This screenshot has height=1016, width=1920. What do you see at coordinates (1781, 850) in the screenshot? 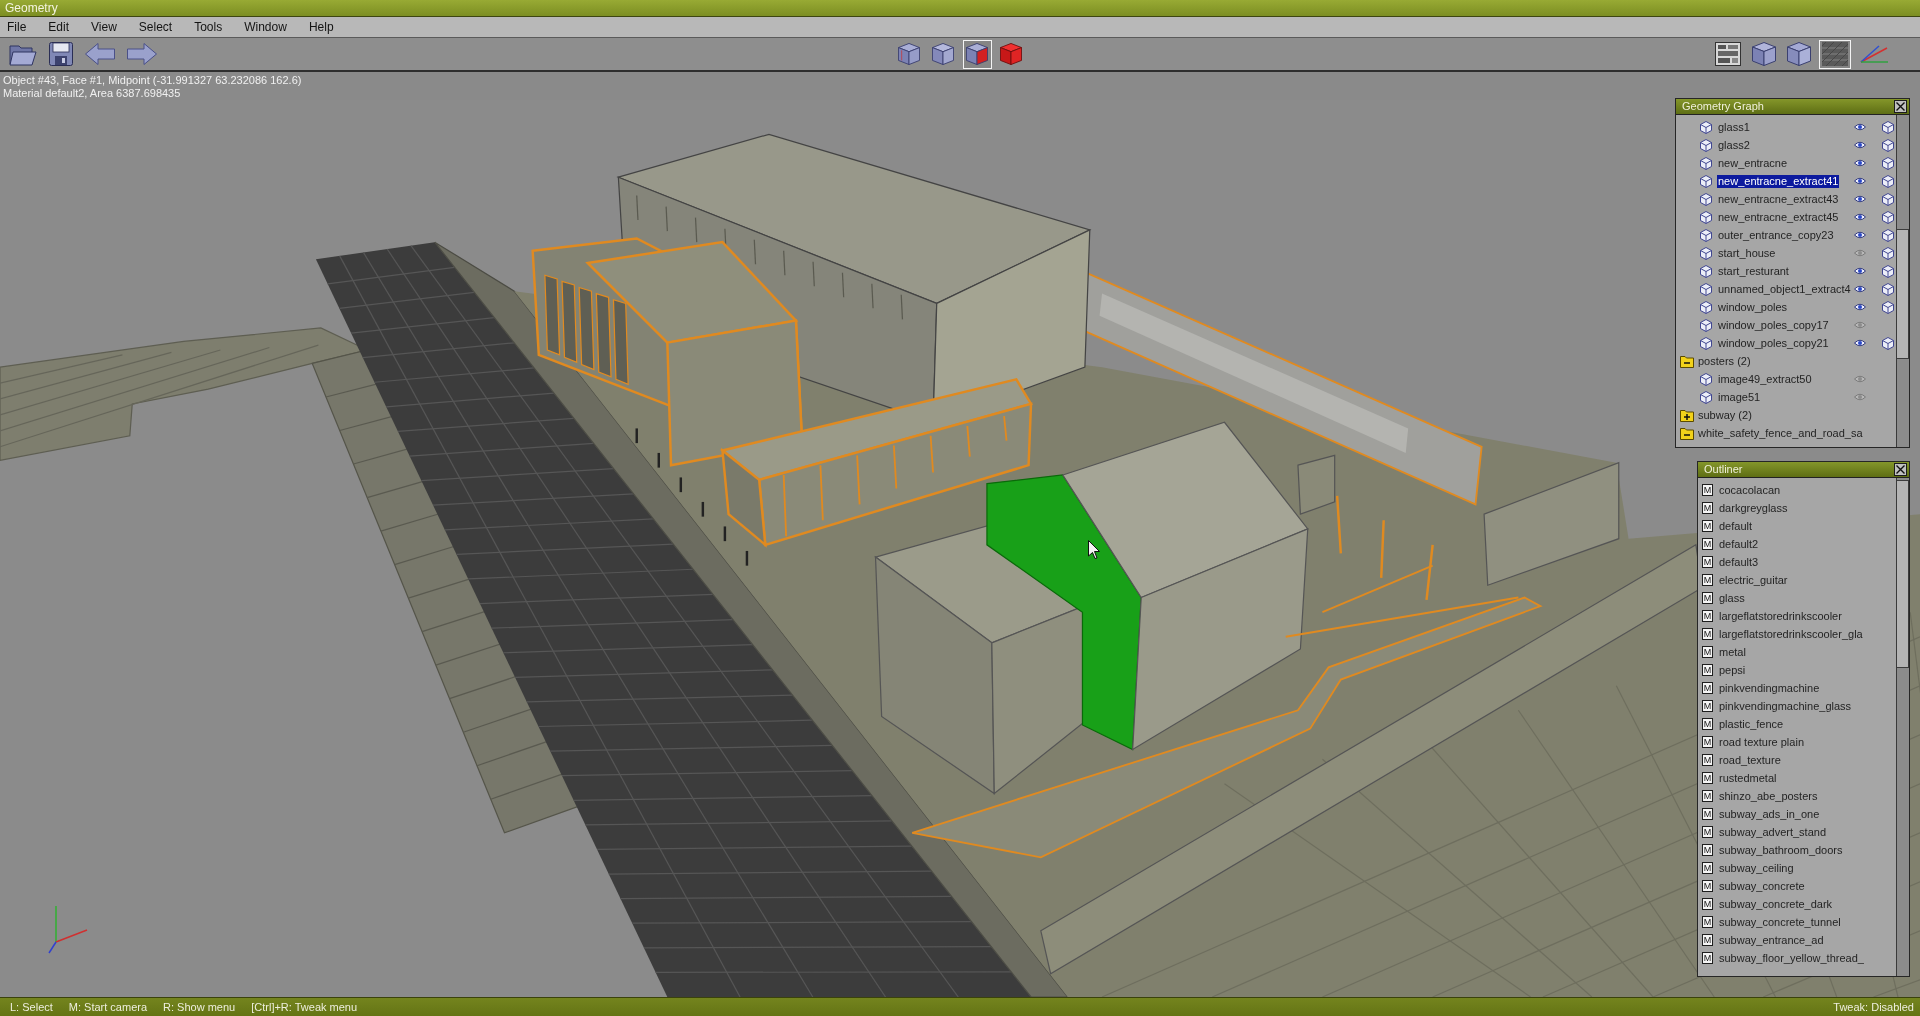
I see `material-item: subway_bathroom_doors` at bounding box center [1781, 850].